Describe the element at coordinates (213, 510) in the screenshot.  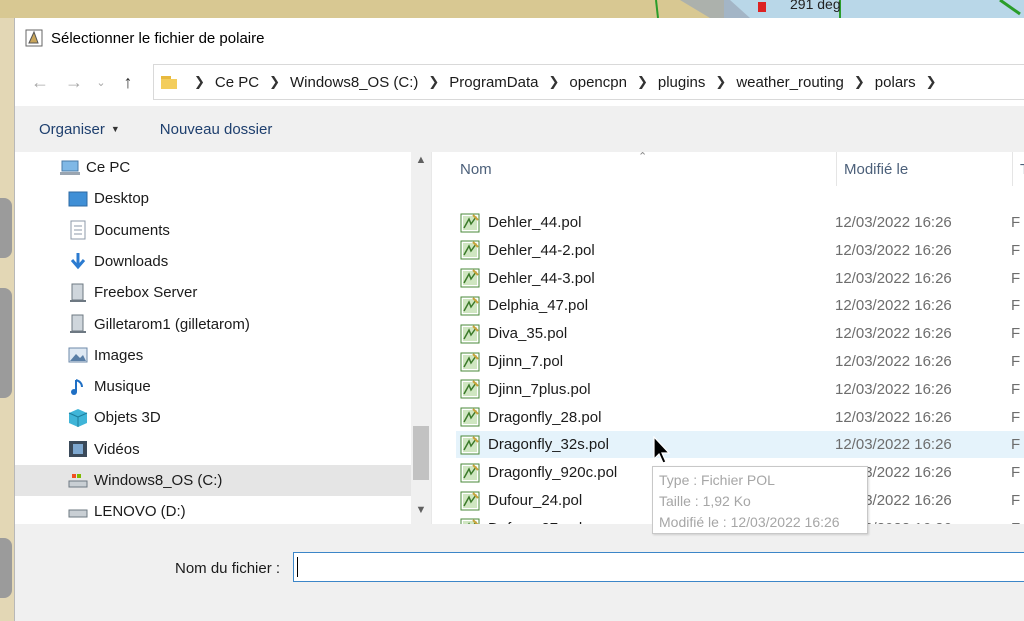
I see `nav-item: LENOVO (D:)` at that location.